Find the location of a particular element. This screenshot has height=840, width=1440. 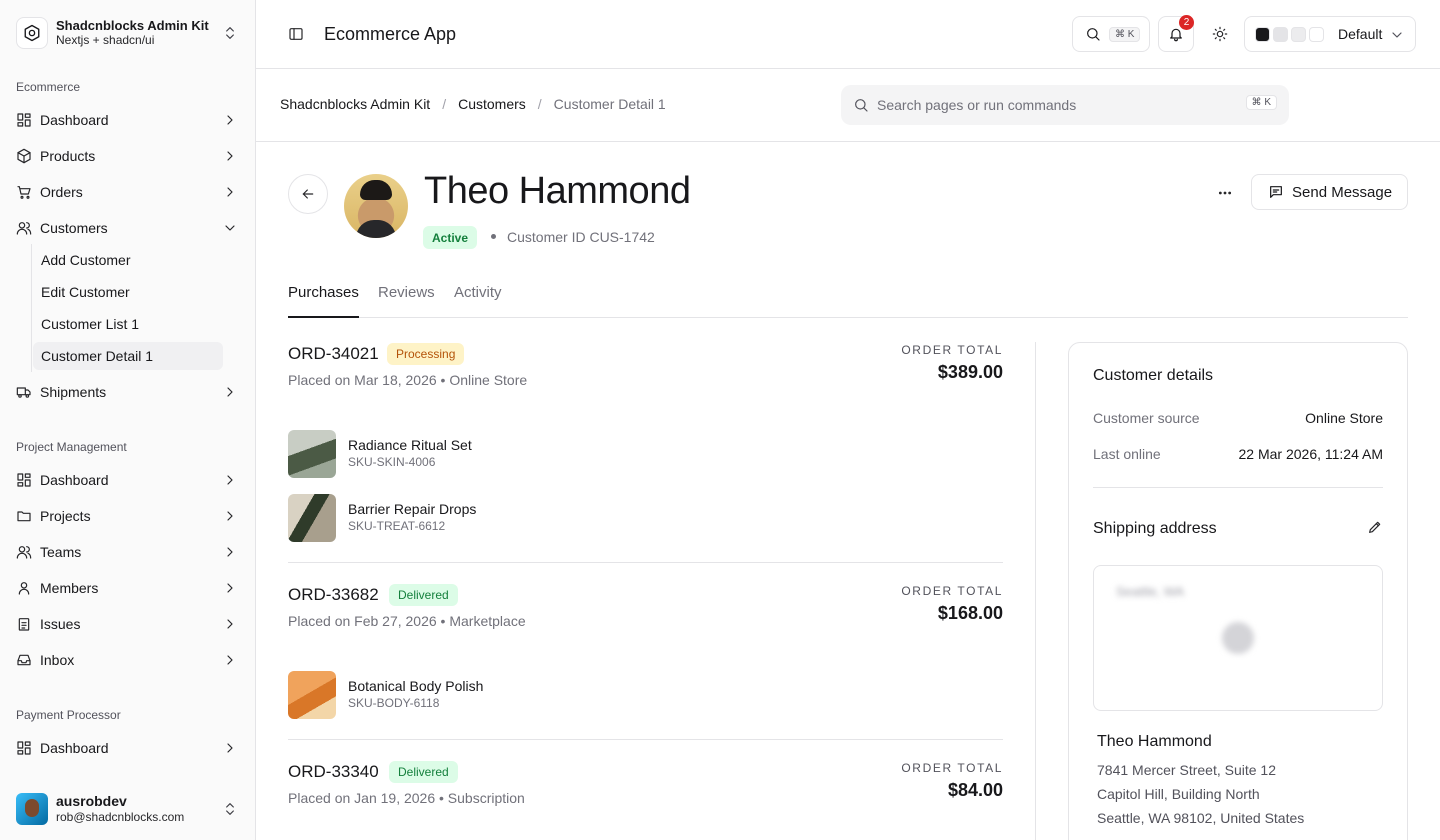

sidebar-toggle-icon is located at coordinates (296, 34).